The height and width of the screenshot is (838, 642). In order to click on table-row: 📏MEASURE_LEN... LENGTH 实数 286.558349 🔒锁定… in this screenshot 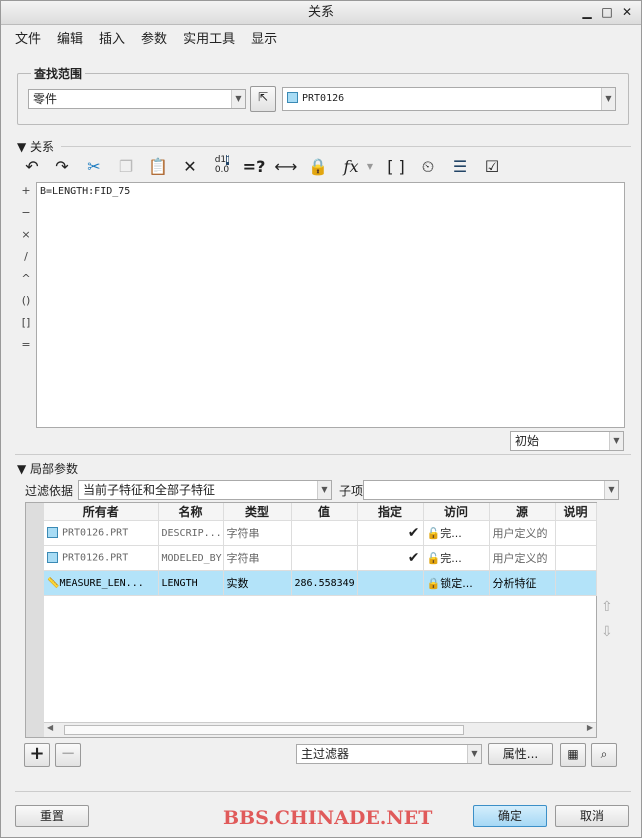, I will do `click(320, 583)`.